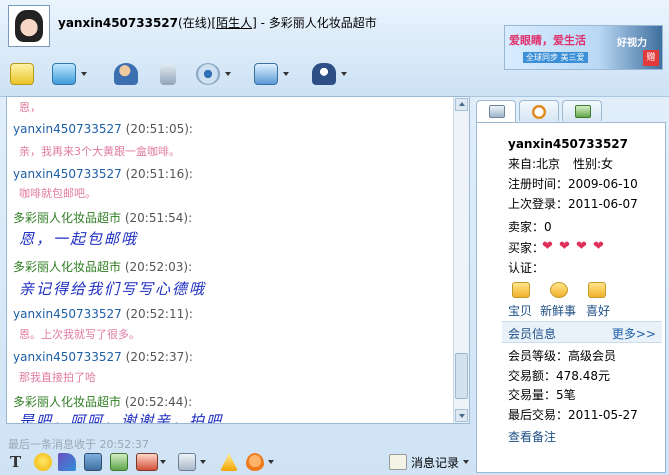 The height and width of the screenshot is (475, 669). I want to click on news-icon, so click(559, 290).